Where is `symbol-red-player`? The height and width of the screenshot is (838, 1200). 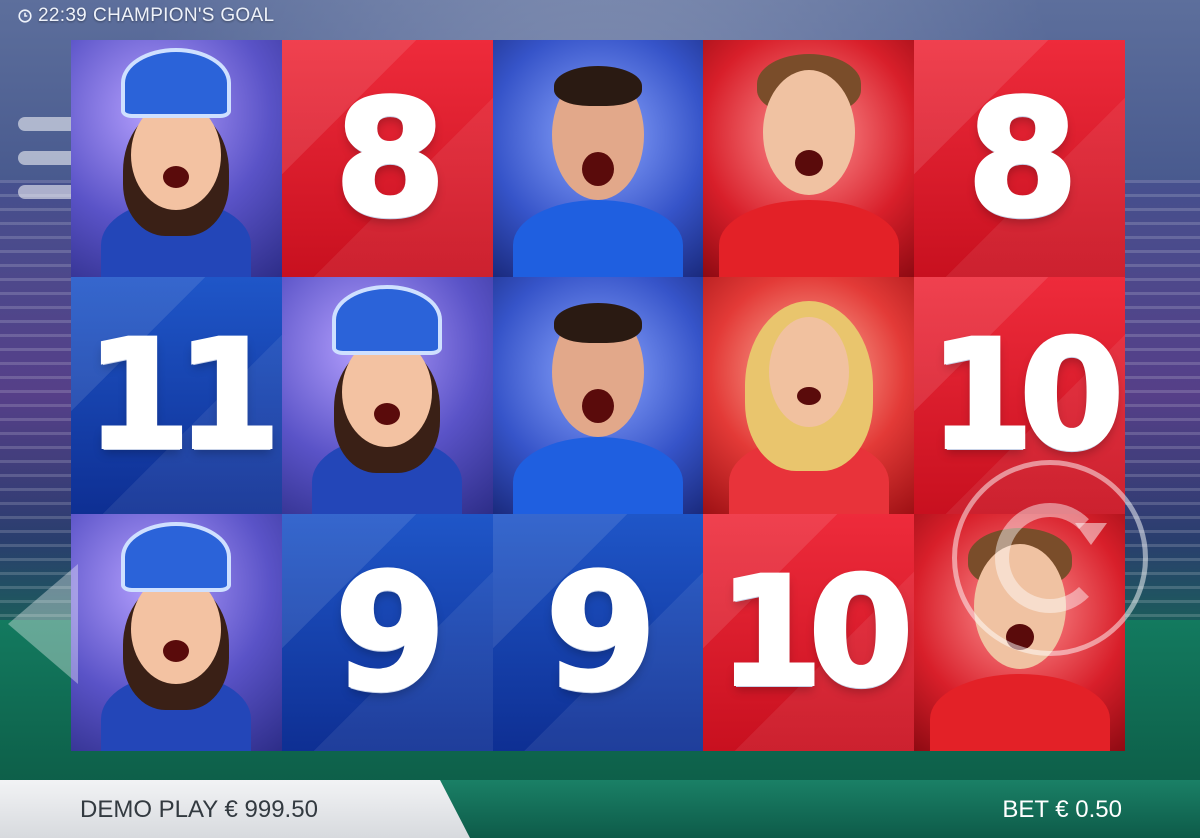 symbol-red-player is located at coordinates (809, 158).